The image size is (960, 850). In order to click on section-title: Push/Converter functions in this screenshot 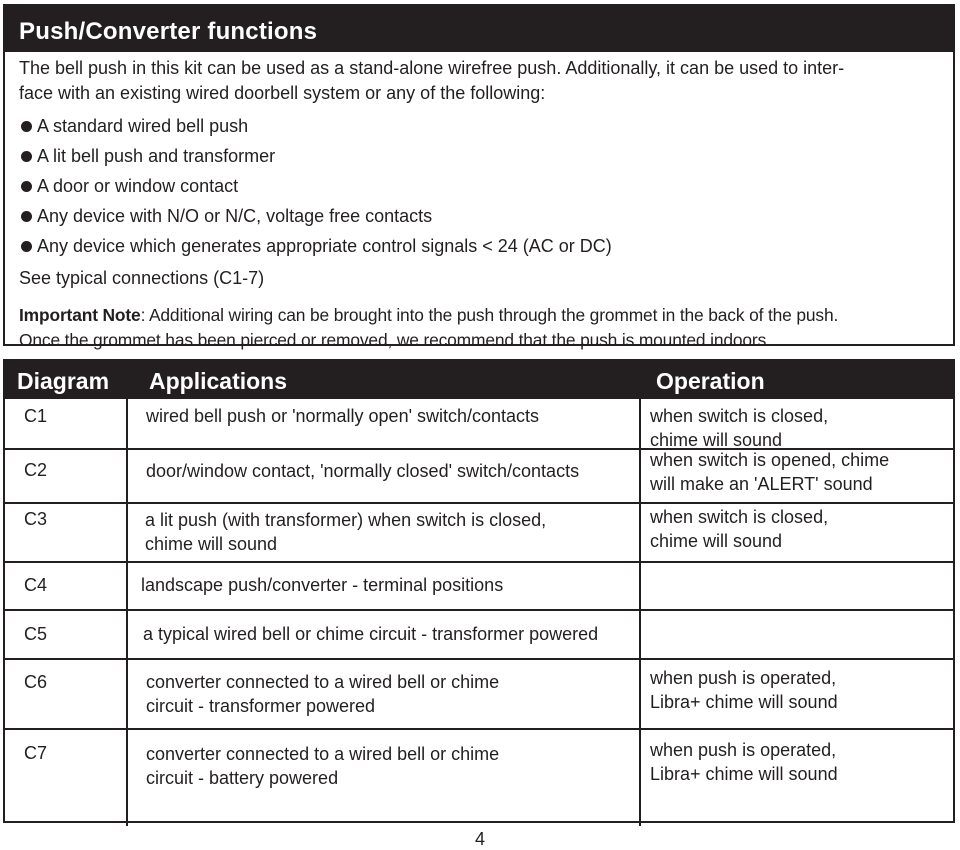, I will do `click(479, 29)`.